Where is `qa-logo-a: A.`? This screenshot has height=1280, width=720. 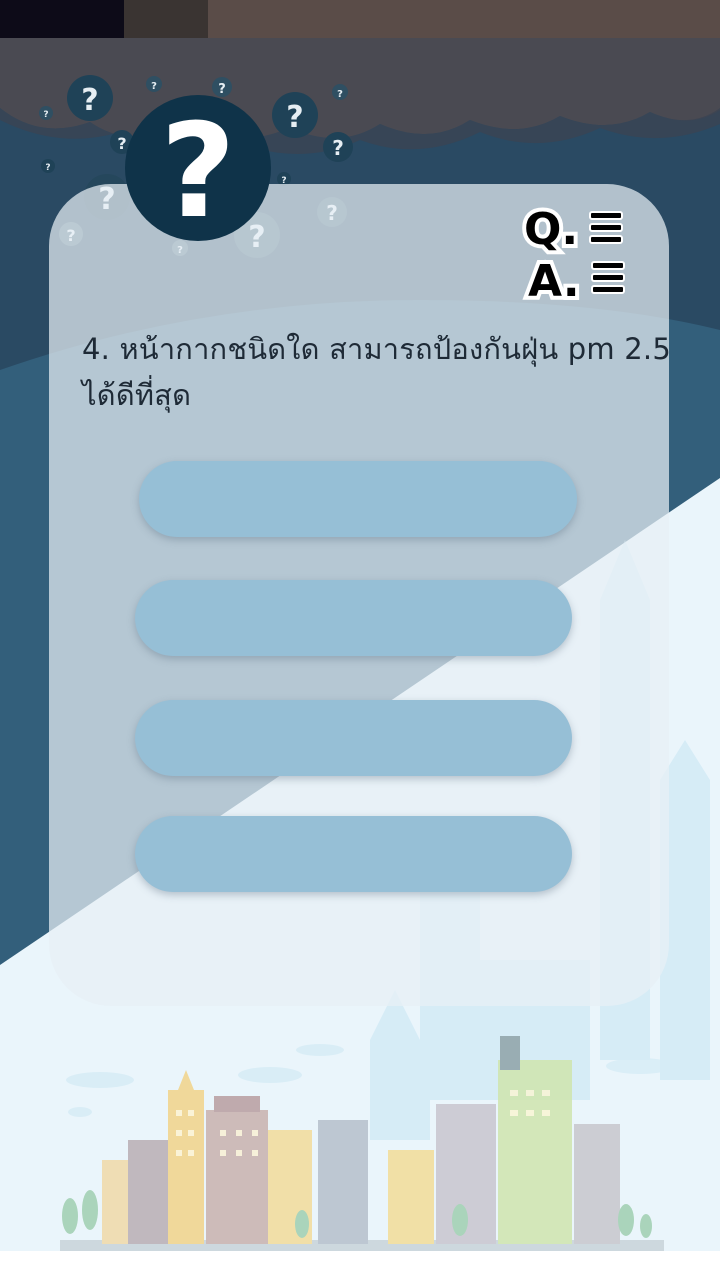
qa-logo-a: A. is located at coordinates (554, 279).